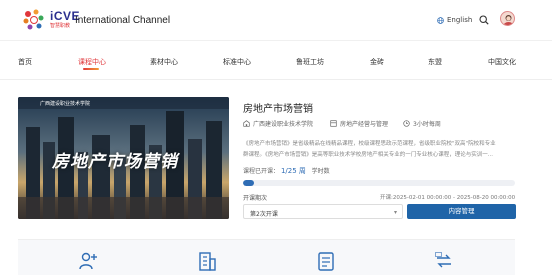 This screenshot has height=275, width=552. Describe the element at coordinates (484, 20) in the screenshot. I see `search-icon` at that location.